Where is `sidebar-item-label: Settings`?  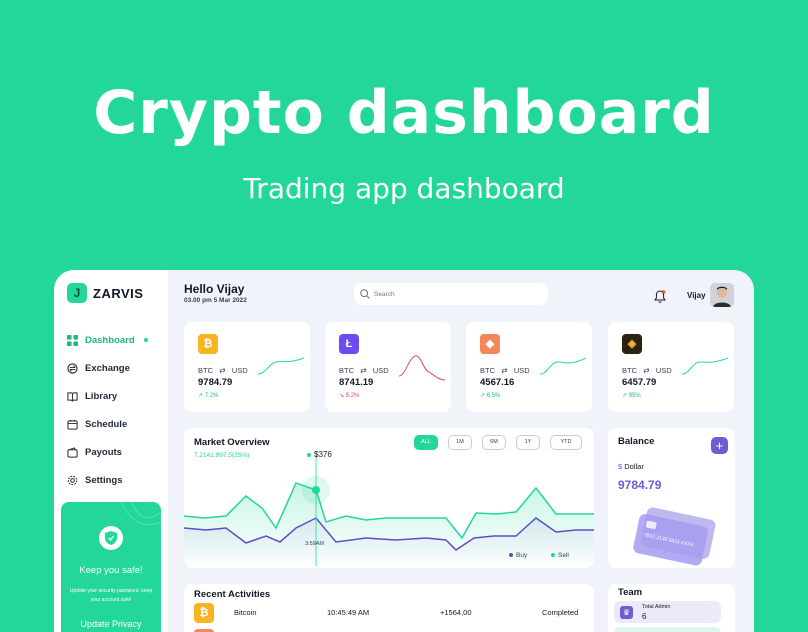
sidebar-item-label: Settings is located at coordinates (104, 480).